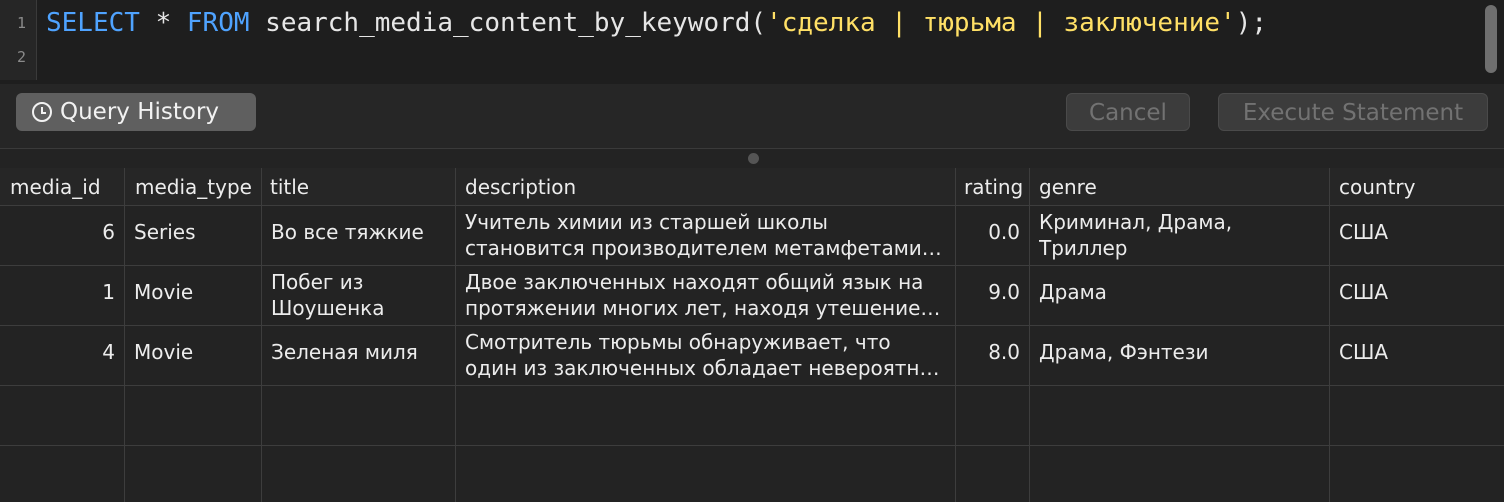 The height and width of the screenshot is (502, 1504). Describe the element at coordinates (1083, 248) in the screenshot. I see `genre-line: Триллер` at that location.